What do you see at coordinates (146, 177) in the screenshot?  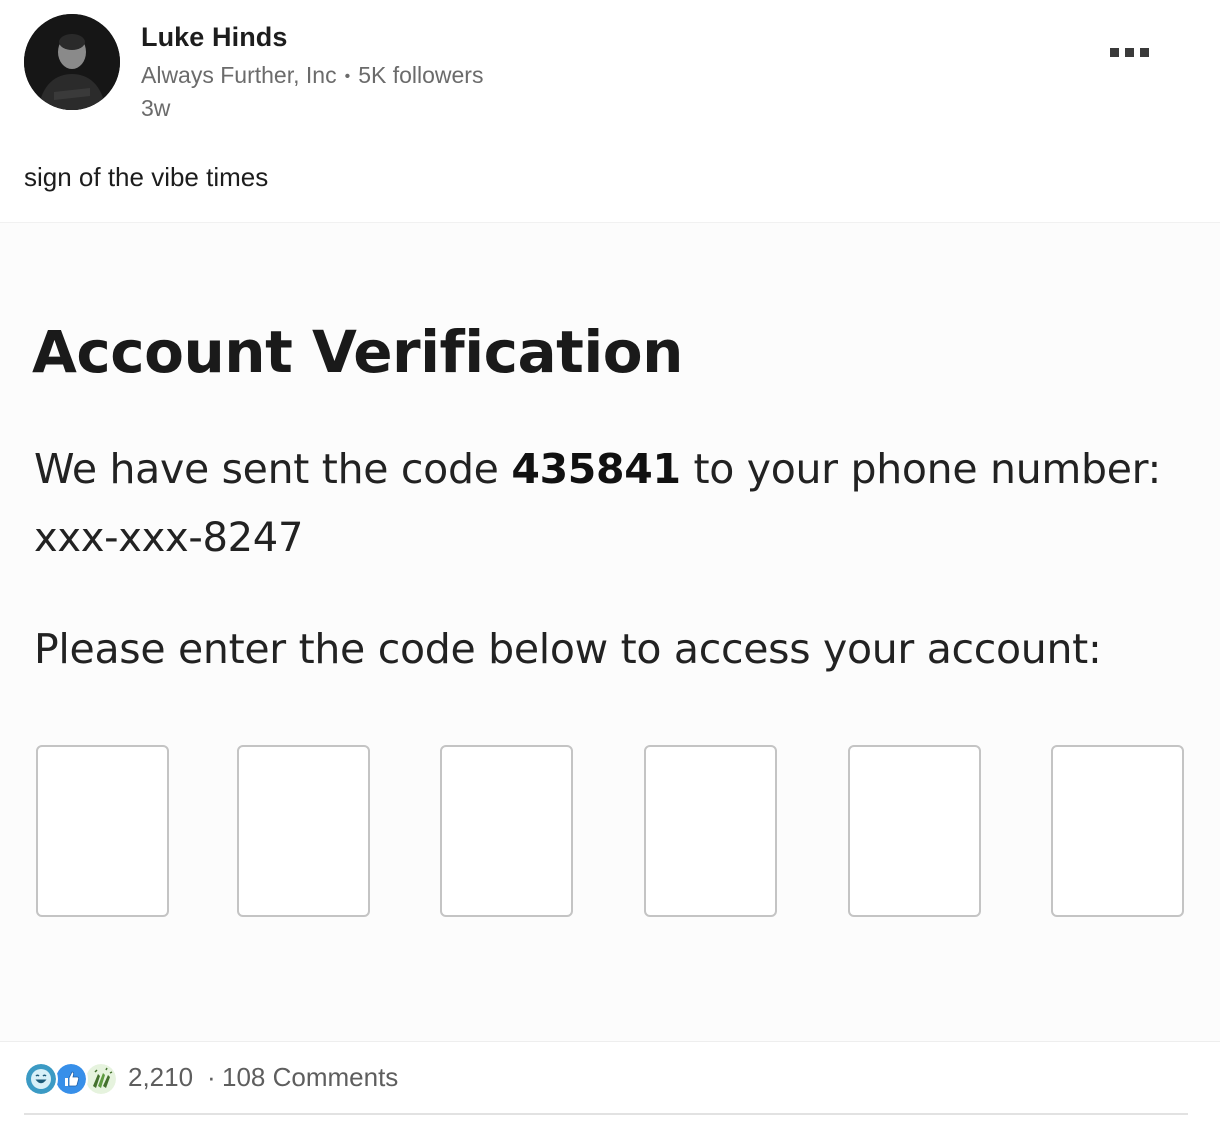 I see `post-text: sign of the vibe times` at bounding box center [146, 177].